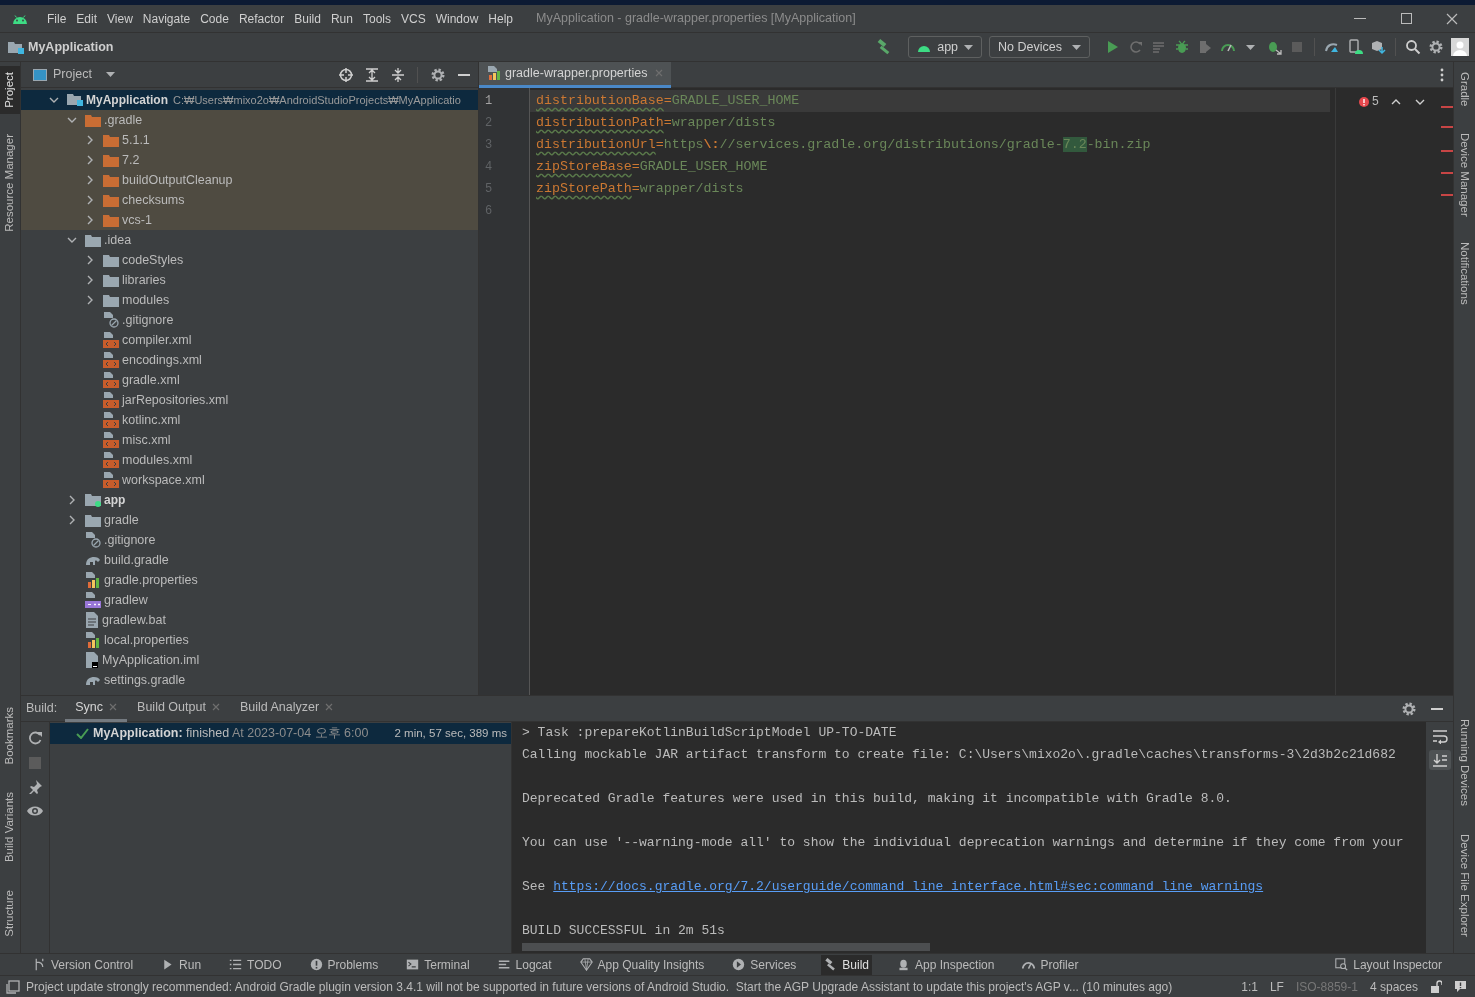 The height and width of the screenshot is (997, 1475). What do you see at coordinates (524, 964) in the screenshot?
I see `tool-window-button: Logcat` at bounding box center [524, 964].